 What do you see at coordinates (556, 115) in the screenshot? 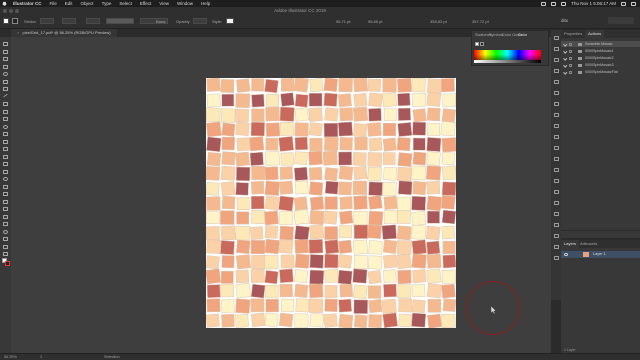
I see `transparency-icon` at bounding box center [556, 115].